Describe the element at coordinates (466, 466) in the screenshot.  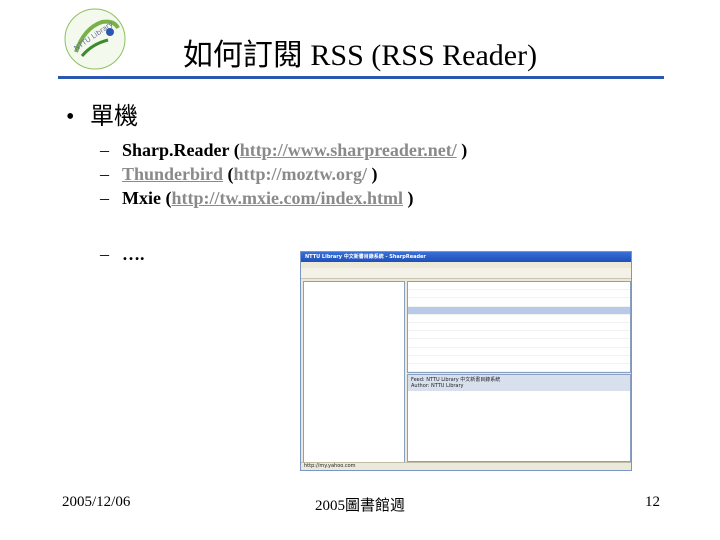
I see `status-bar: http://my.yahoo.com` at that location.